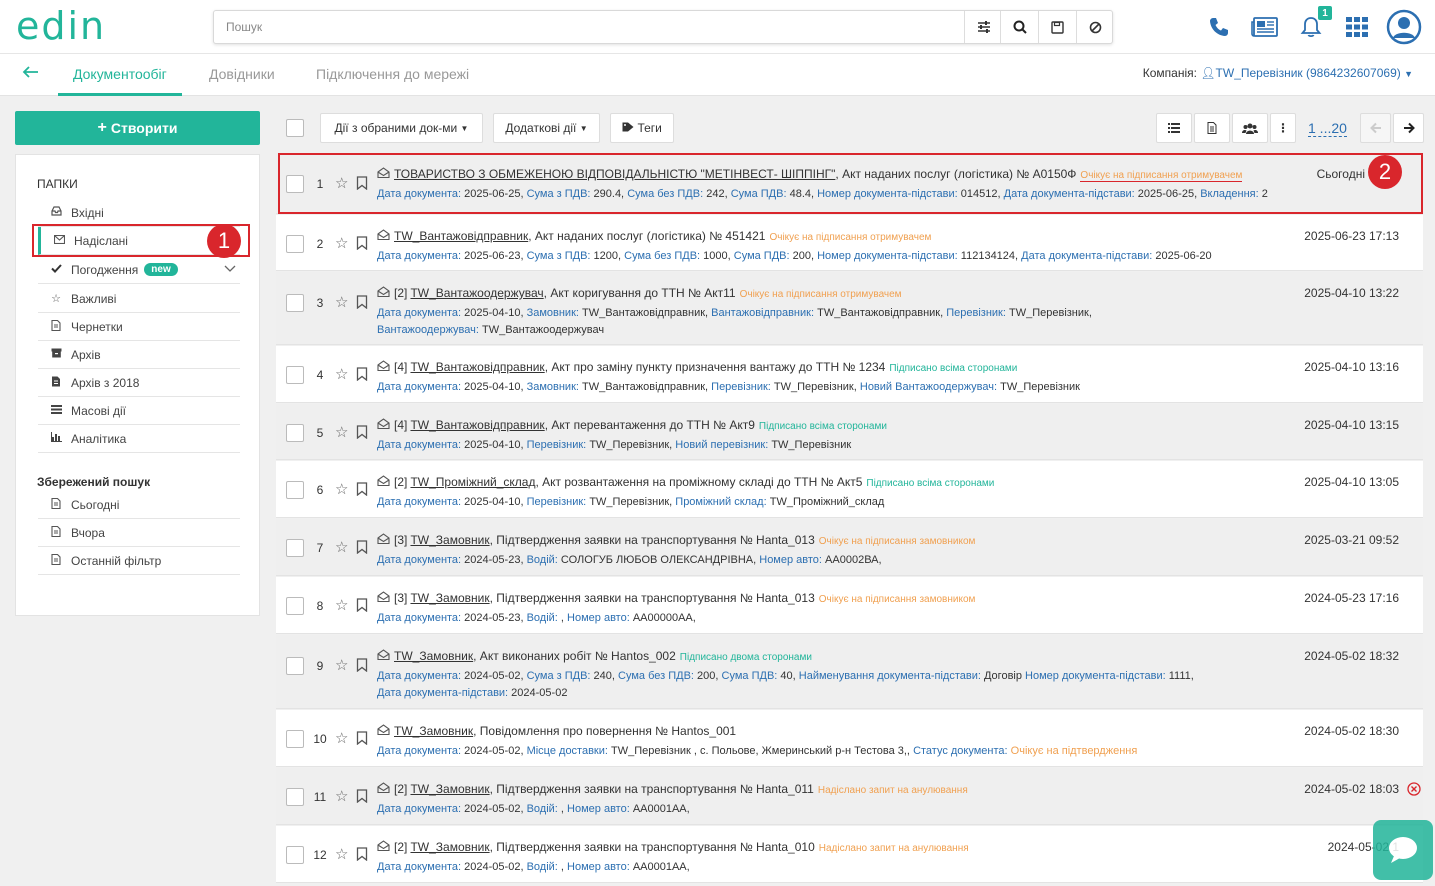  Describe the element at coordinates (1403, 850) in the screenshot. I see `chat-support-button` at that location.